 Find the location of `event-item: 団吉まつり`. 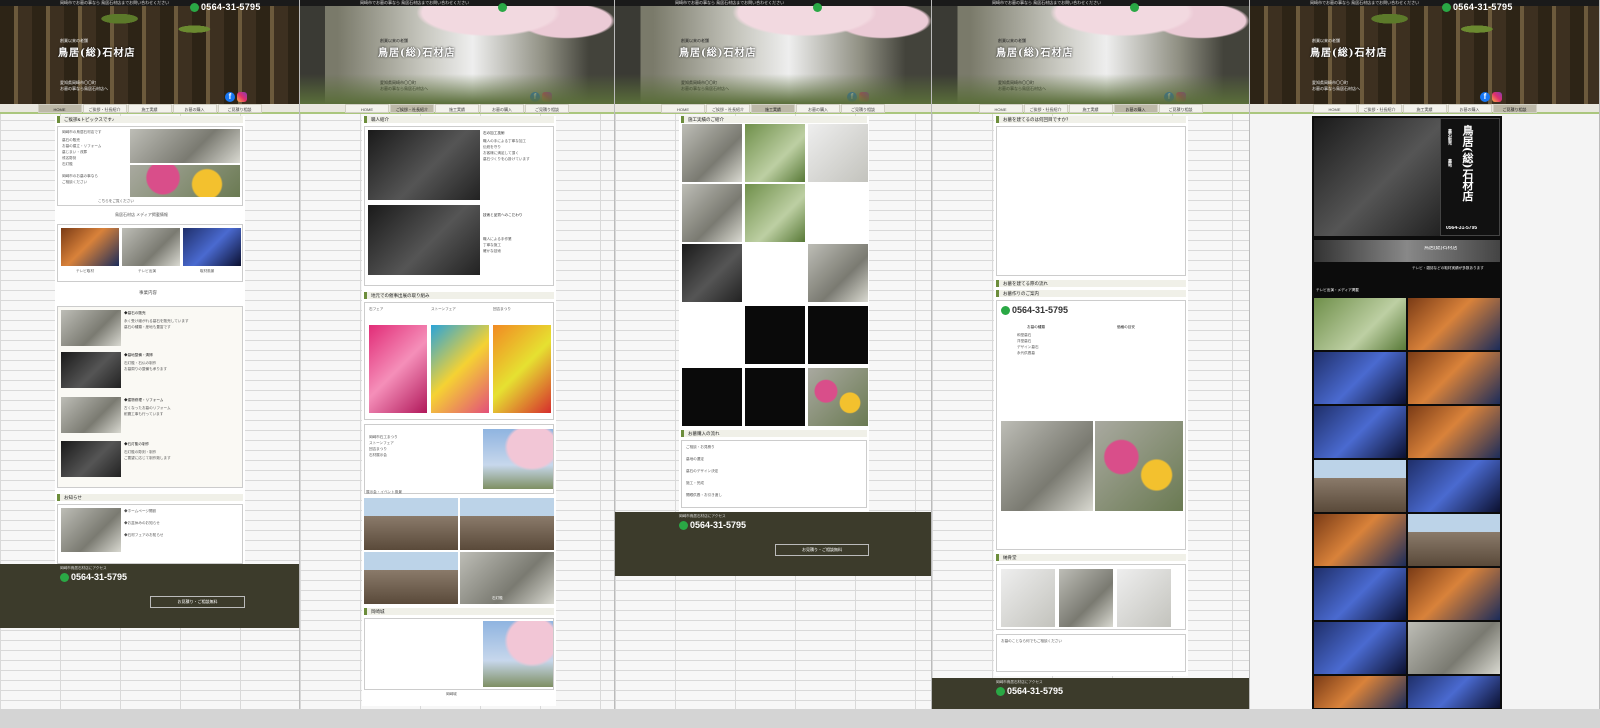

event-item: 団吉まつり is located at coordinates (378, 449).